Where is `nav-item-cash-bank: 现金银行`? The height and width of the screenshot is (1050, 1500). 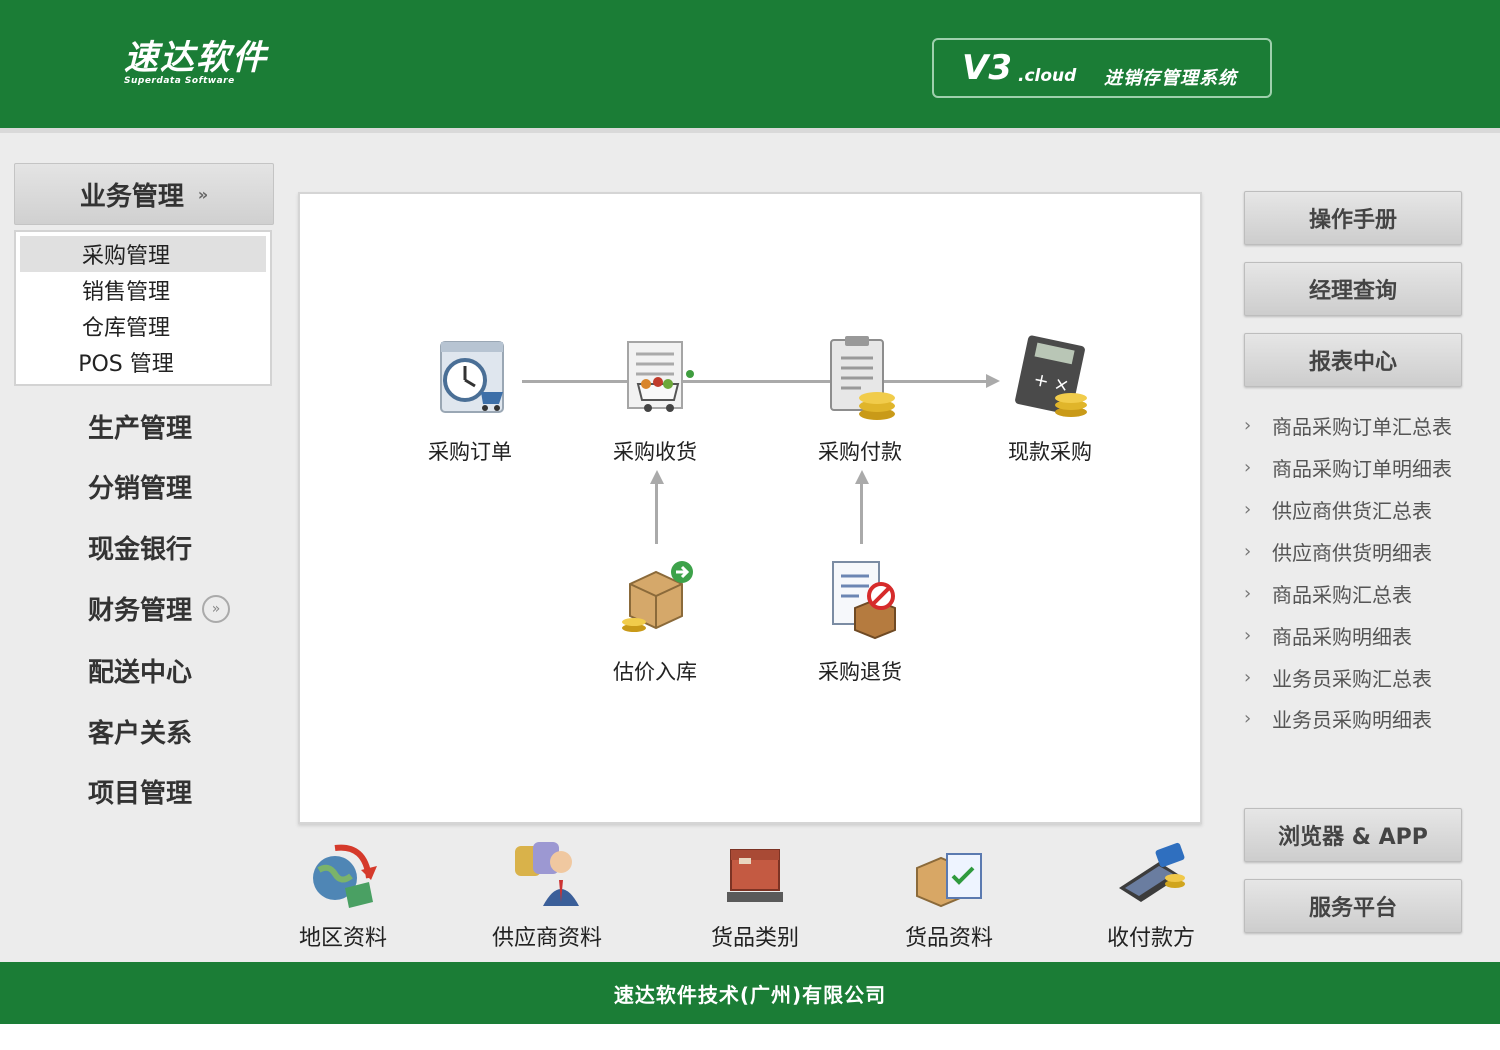 nav-item-cash-bank: 现金银行 is located at coordinates (140, 547).